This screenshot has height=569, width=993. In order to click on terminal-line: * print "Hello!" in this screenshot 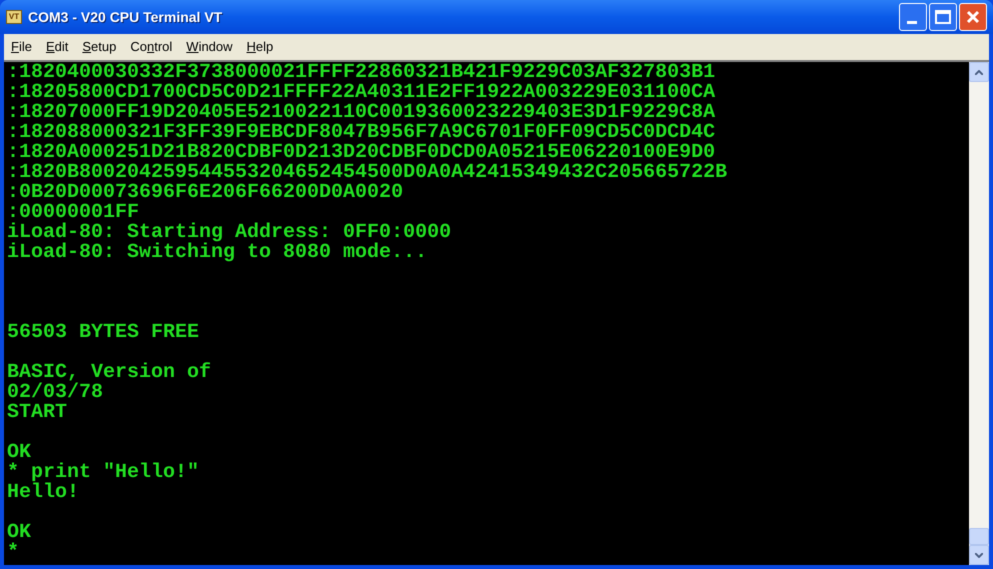, I will do `click(103, 472)`.